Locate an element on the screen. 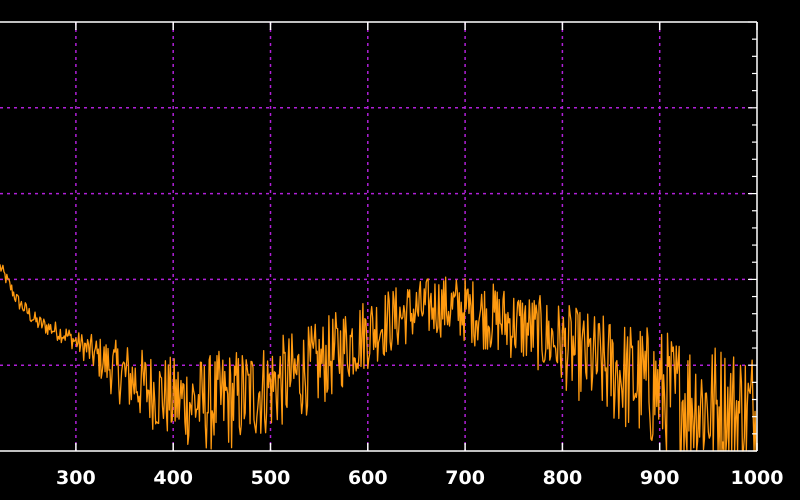  x-tick-label: 700 is located at coordinates (465, 478).